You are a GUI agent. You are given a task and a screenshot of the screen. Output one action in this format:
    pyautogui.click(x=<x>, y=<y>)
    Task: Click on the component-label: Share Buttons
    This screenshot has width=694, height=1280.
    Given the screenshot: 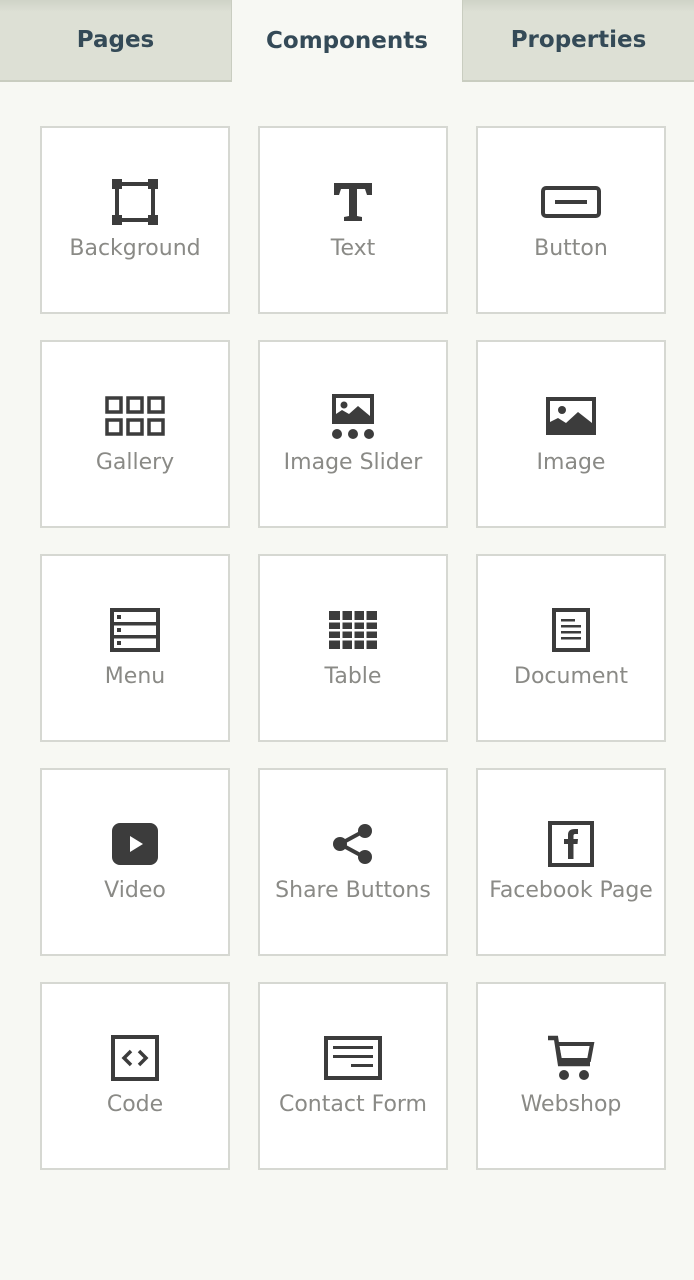 What is the action you would take?
    pyautogui.click(x=353, y=890)
    